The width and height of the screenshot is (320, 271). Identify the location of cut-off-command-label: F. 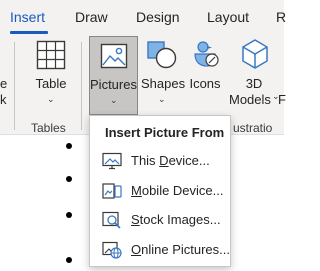
(282, 99).